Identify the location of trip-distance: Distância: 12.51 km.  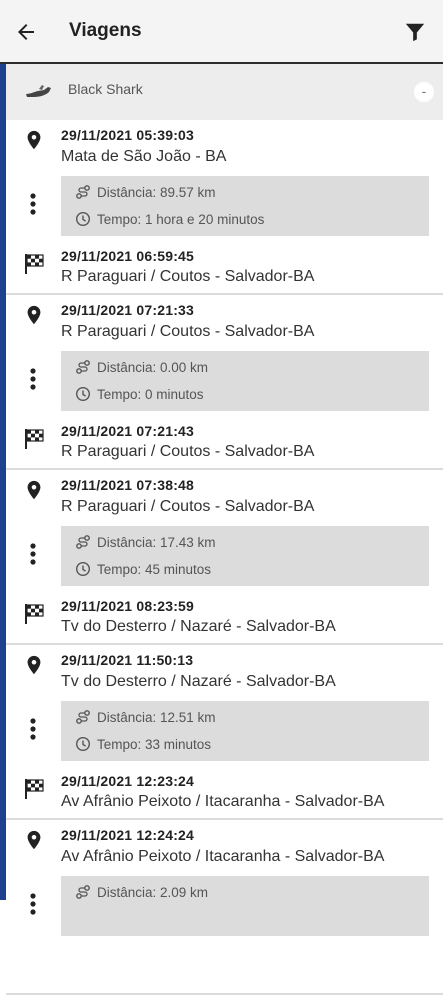
(145, 717).